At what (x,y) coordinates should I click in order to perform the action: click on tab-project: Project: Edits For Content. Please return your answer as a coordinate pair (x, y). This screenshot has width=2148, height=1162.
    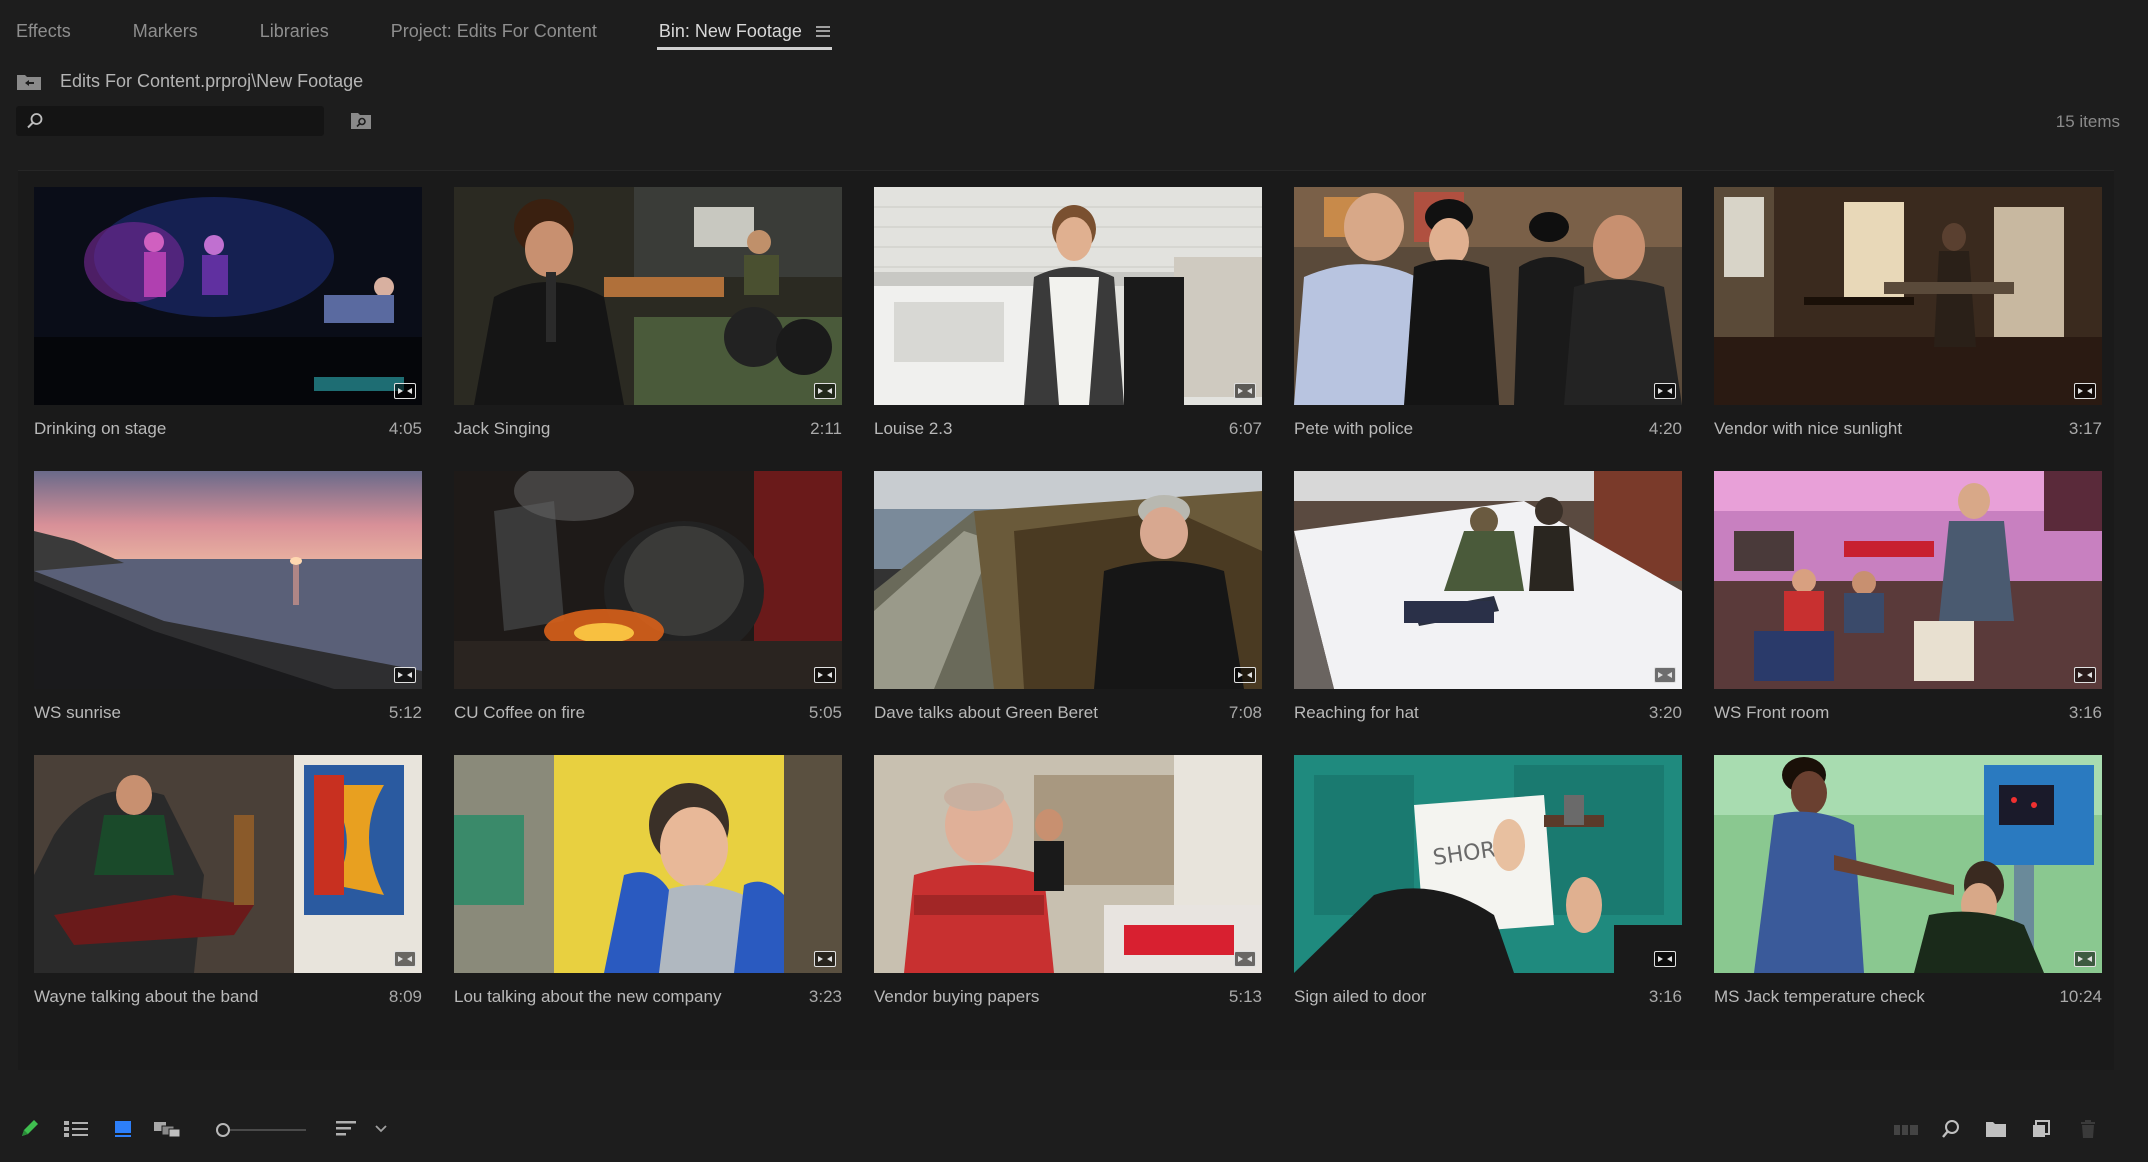
    Looking at the image, I should click on (494, 31).